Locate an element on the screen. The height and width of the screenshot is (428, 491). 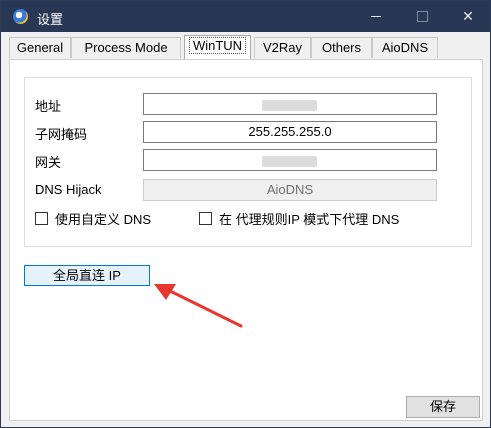
save-button: 保存 is located at coordinates (443, 407).